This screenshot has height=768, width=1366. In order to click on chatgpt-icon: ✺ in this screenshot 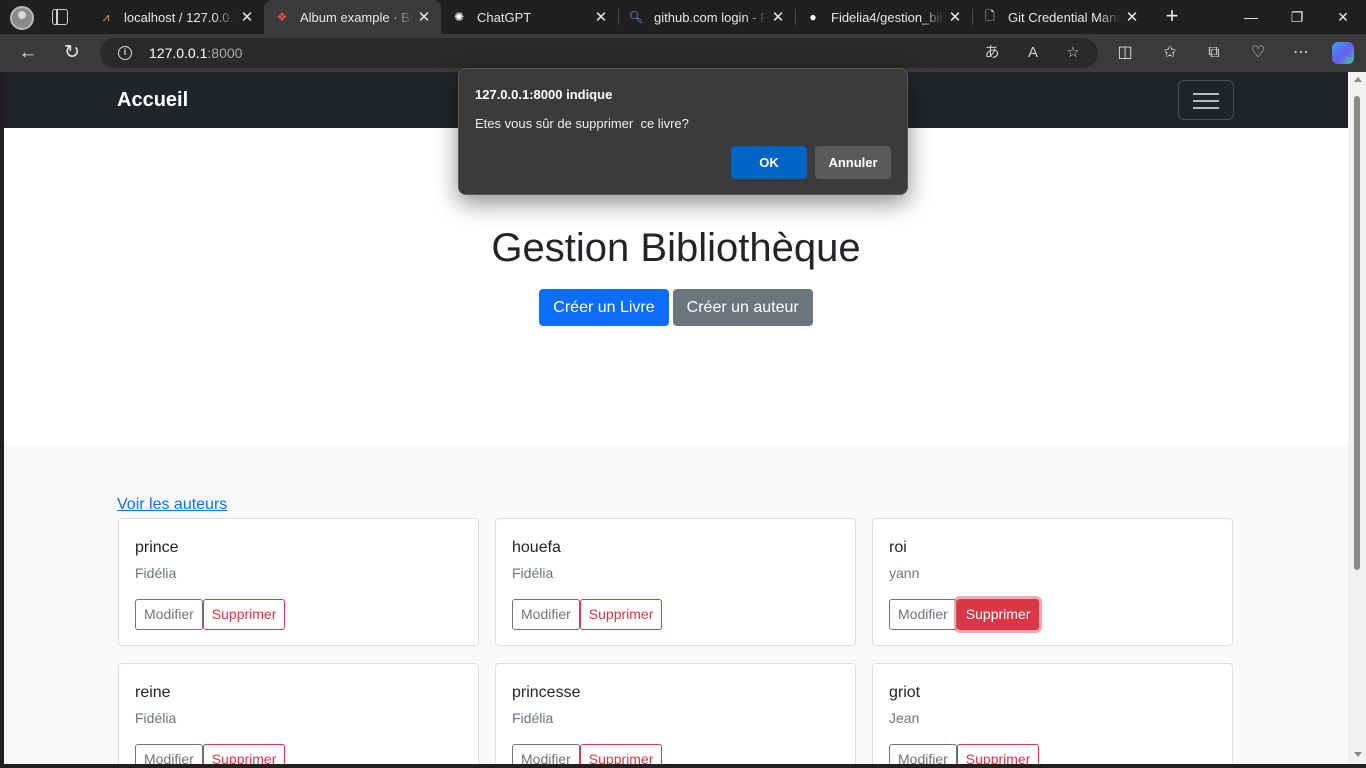, I will do `click(459, 17)`.